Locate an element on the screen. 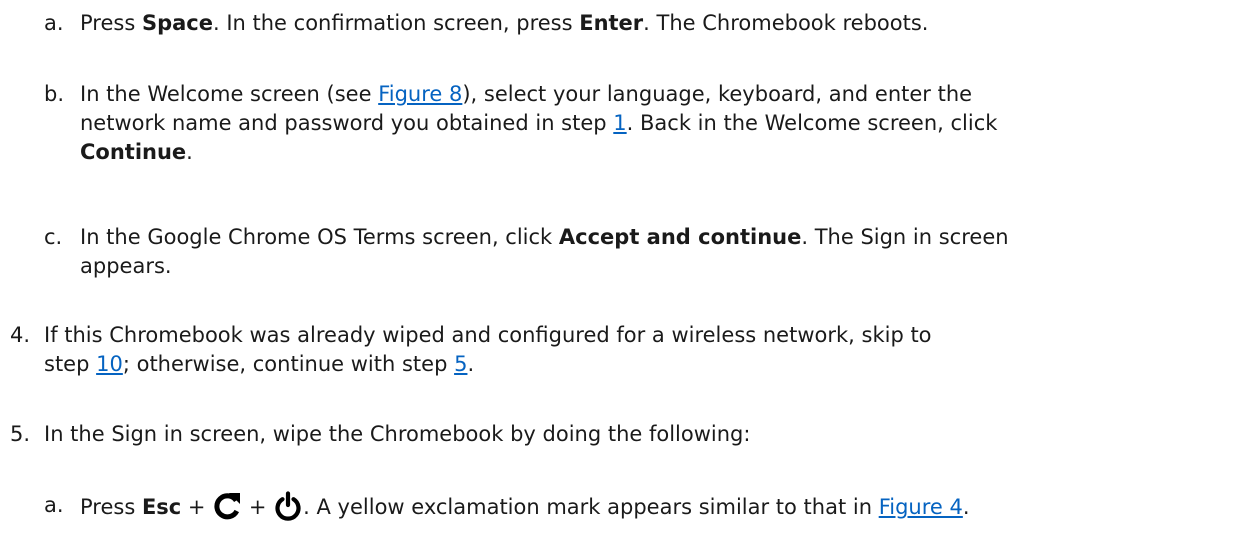 This screenshot has height=554, width=1249. ui-term-esc: Esc is located at coordinates (161, 507).